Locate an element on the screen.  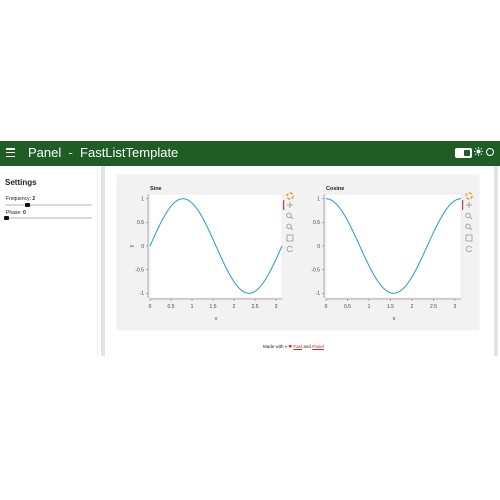
app-header: Panel - FastListTemplate is located at coordinates (250, 153).